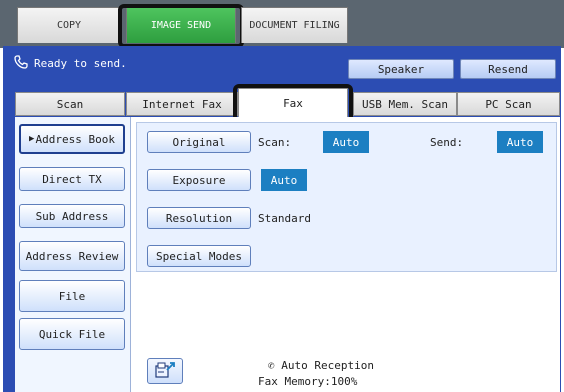 This screenshot has width=564, height=392. Describe the element at coordinates (80, 63) in the screenshot. I see `status-text: Ready to send.` at that location.